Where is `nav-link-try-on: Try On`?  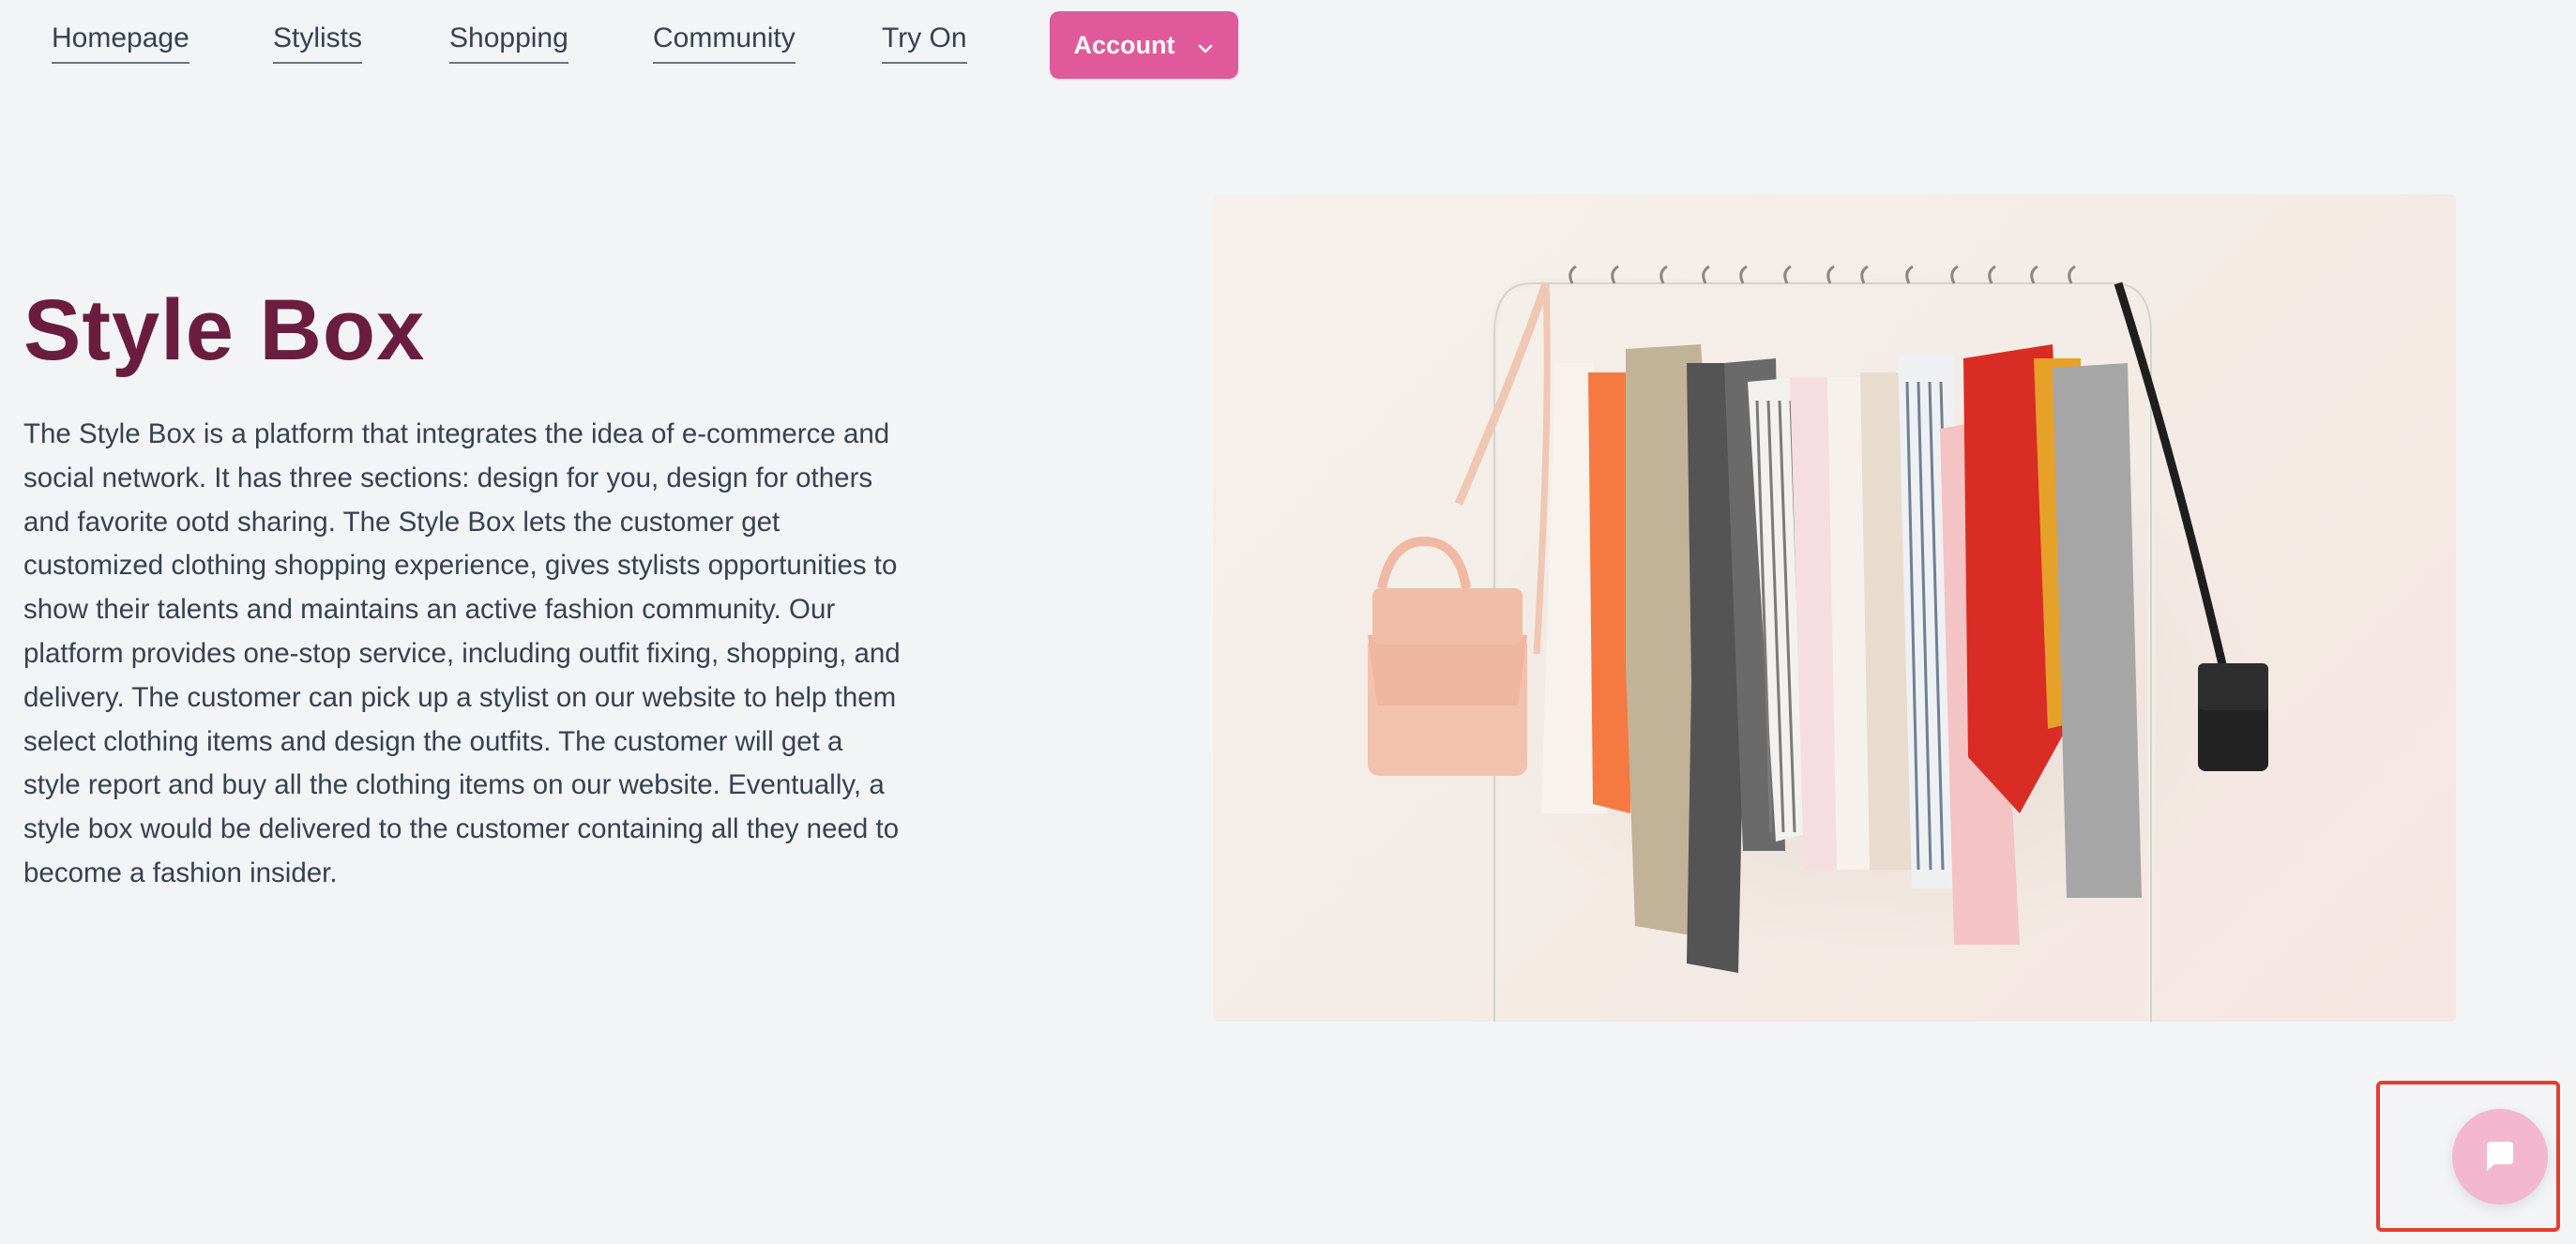
nav-link-try-on: Try On is located at coordinates (924, 42).